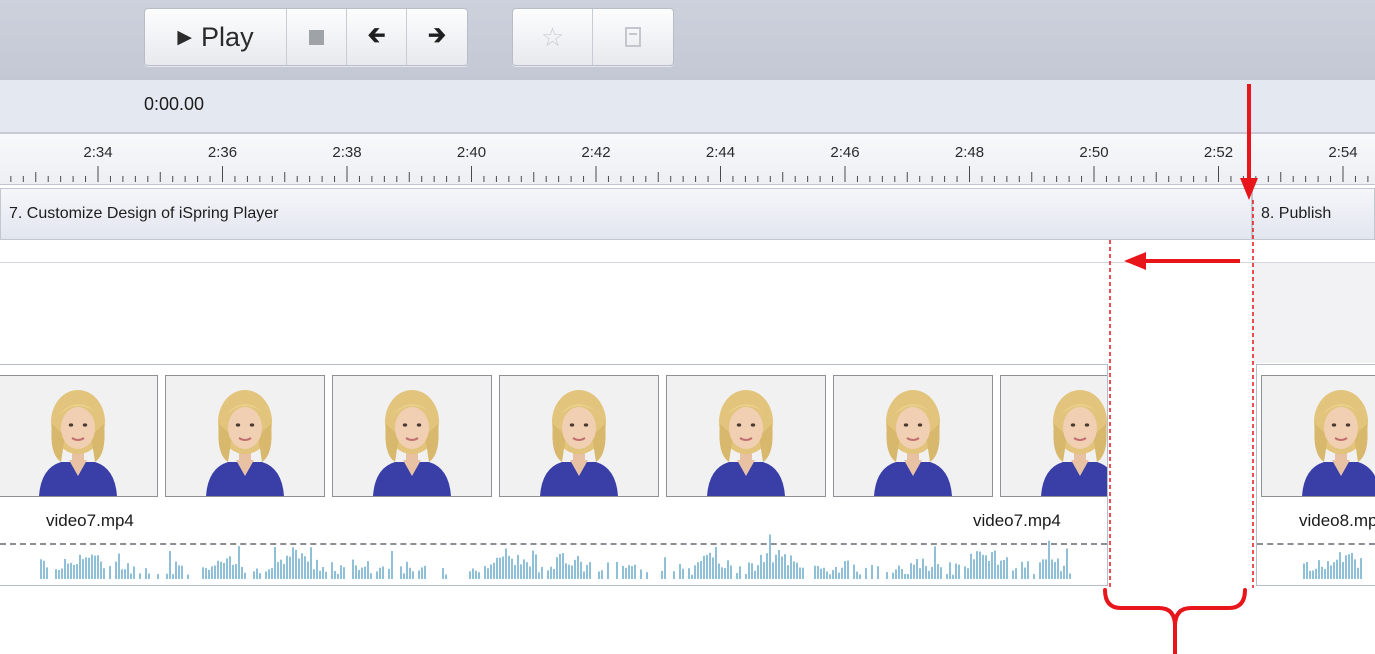 The image size is (1375, 654). I want to click on ruler-tick-label: 2:42, so click(596, 152).